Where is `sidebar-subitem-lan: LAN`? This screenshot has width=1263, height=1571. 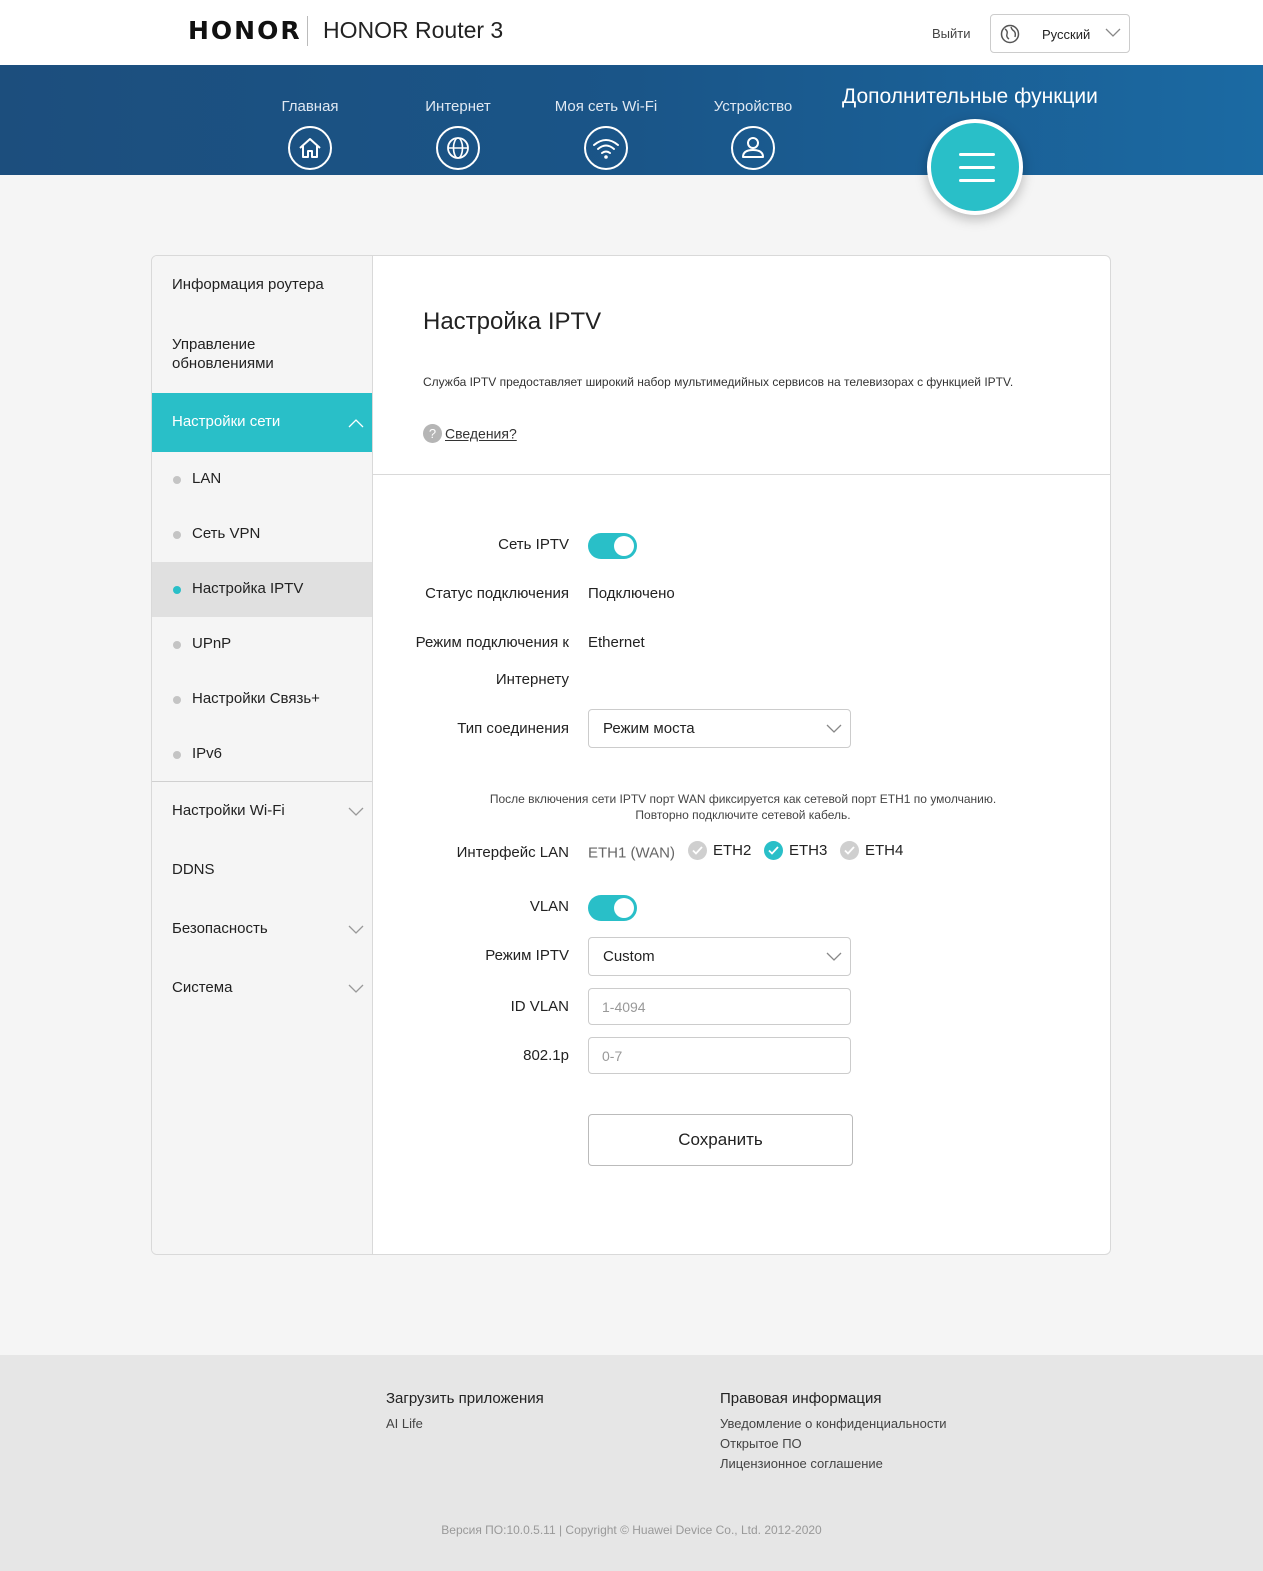 sidebar-subitem-lan: LAN is located at coordinates (262, 479).